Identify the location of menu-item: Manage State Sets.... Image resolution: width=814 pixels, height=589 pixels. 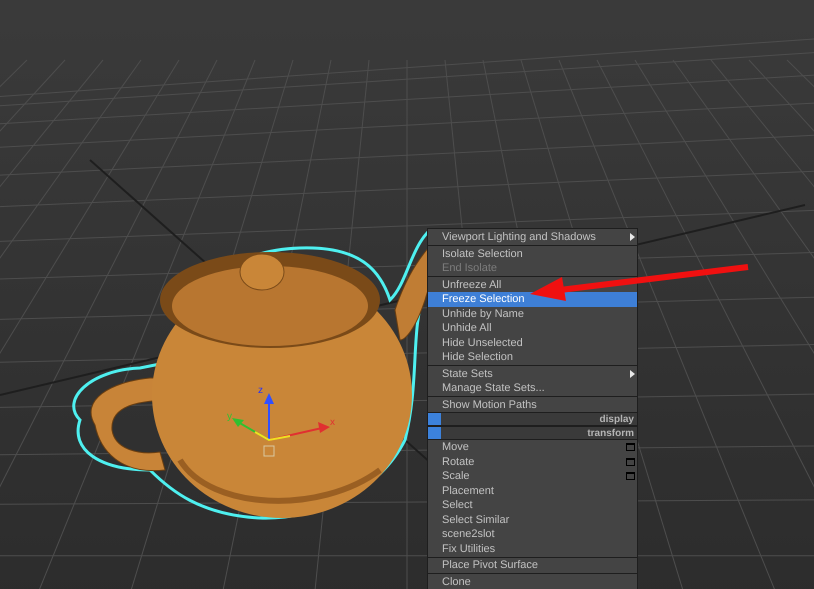
(532, 388).